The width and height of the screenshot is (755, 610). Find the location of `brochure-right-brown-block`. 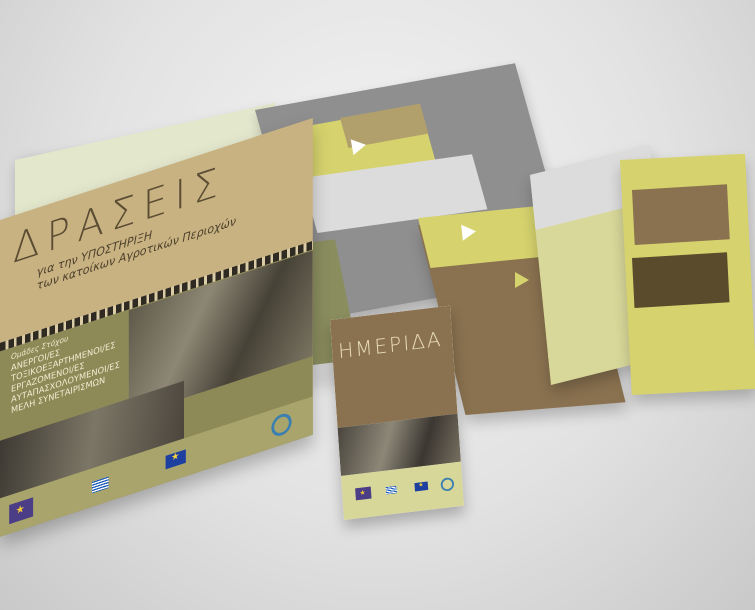

brochure-right-brown-block is located at coordinates (681, 214).